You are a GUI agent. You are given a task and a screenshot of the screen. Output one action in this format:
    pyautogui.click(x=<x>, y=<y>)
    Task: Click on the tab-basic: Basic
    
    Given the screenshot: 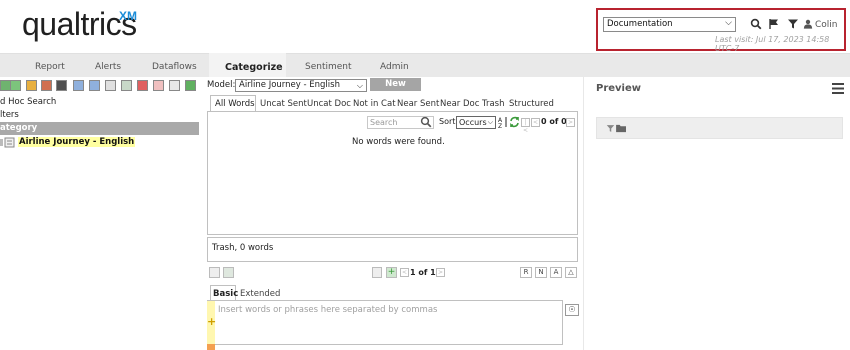 What is the action you would take?
    pyautogui.click(x=225, y=294)
    